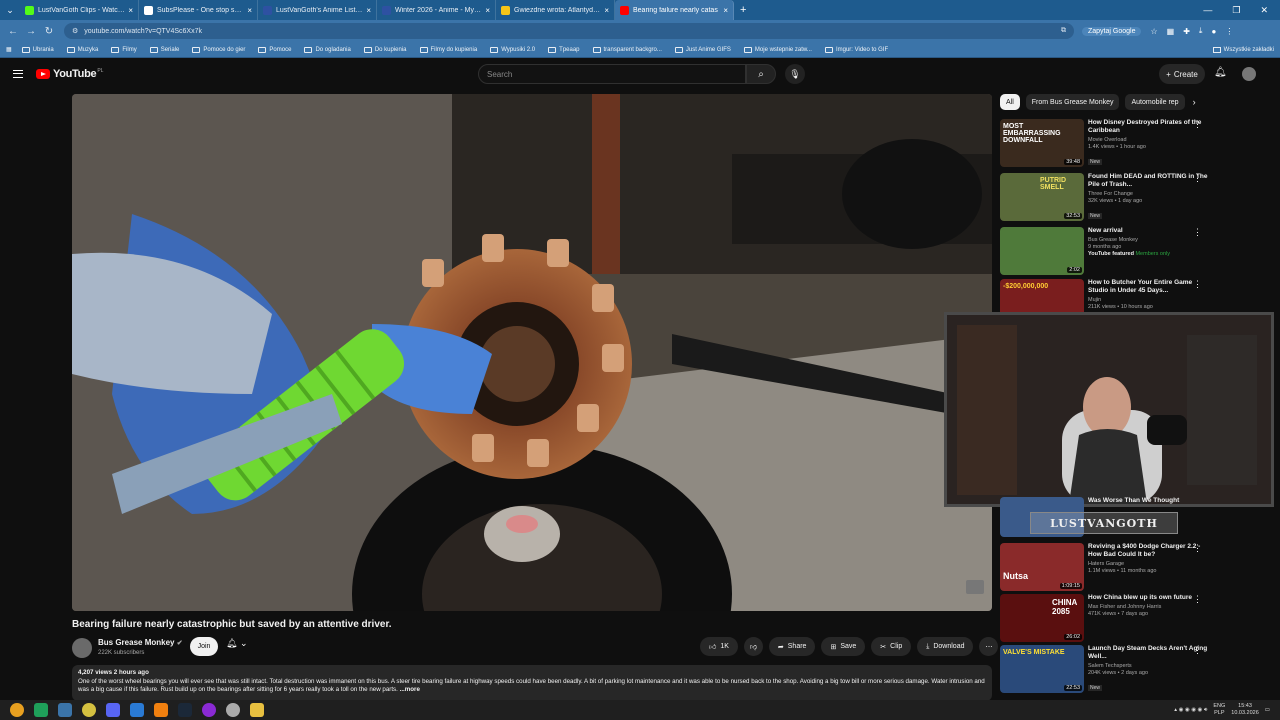 The image size is (1280, 720). What do you see at coordinates (555, 10) in the screenshot?
I see `browser-tab: Gwiezdne wrota: Atlantyda / St ×` at bounding box center [555, 10].